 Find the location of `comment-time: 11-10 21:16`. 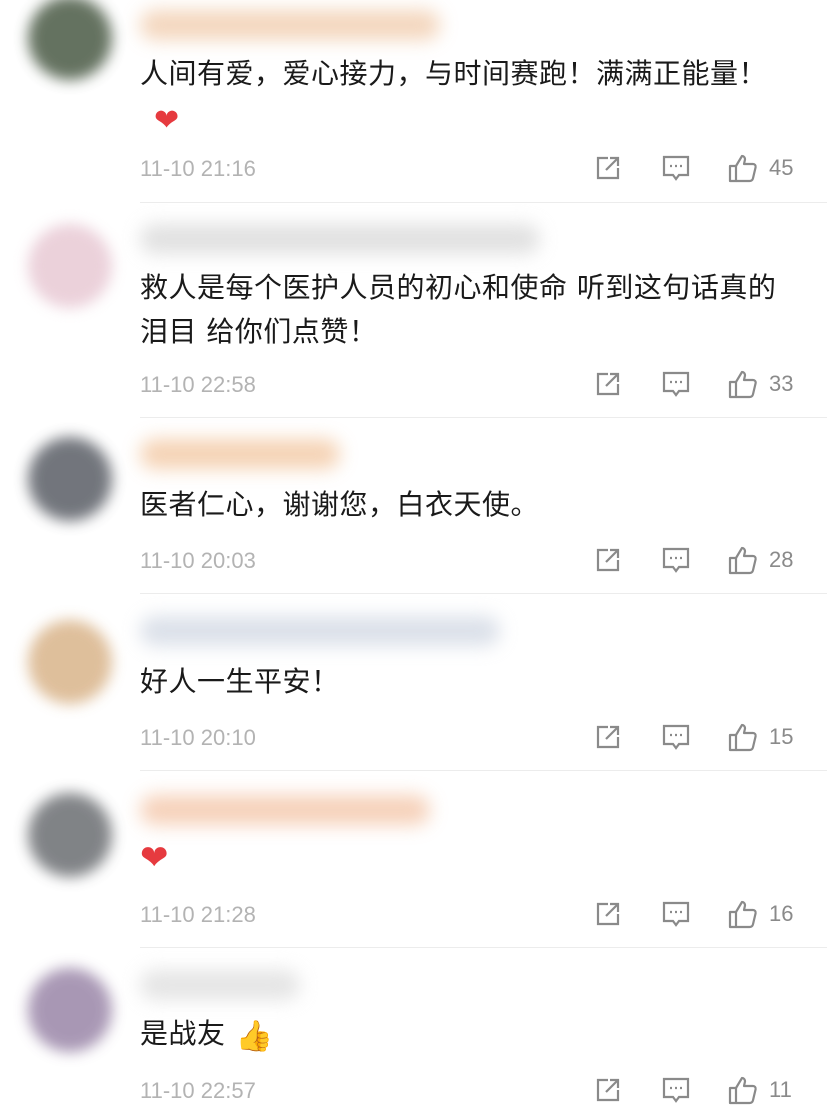

comment-time: 11-10 21:16 is located at coordinates (198, 168).